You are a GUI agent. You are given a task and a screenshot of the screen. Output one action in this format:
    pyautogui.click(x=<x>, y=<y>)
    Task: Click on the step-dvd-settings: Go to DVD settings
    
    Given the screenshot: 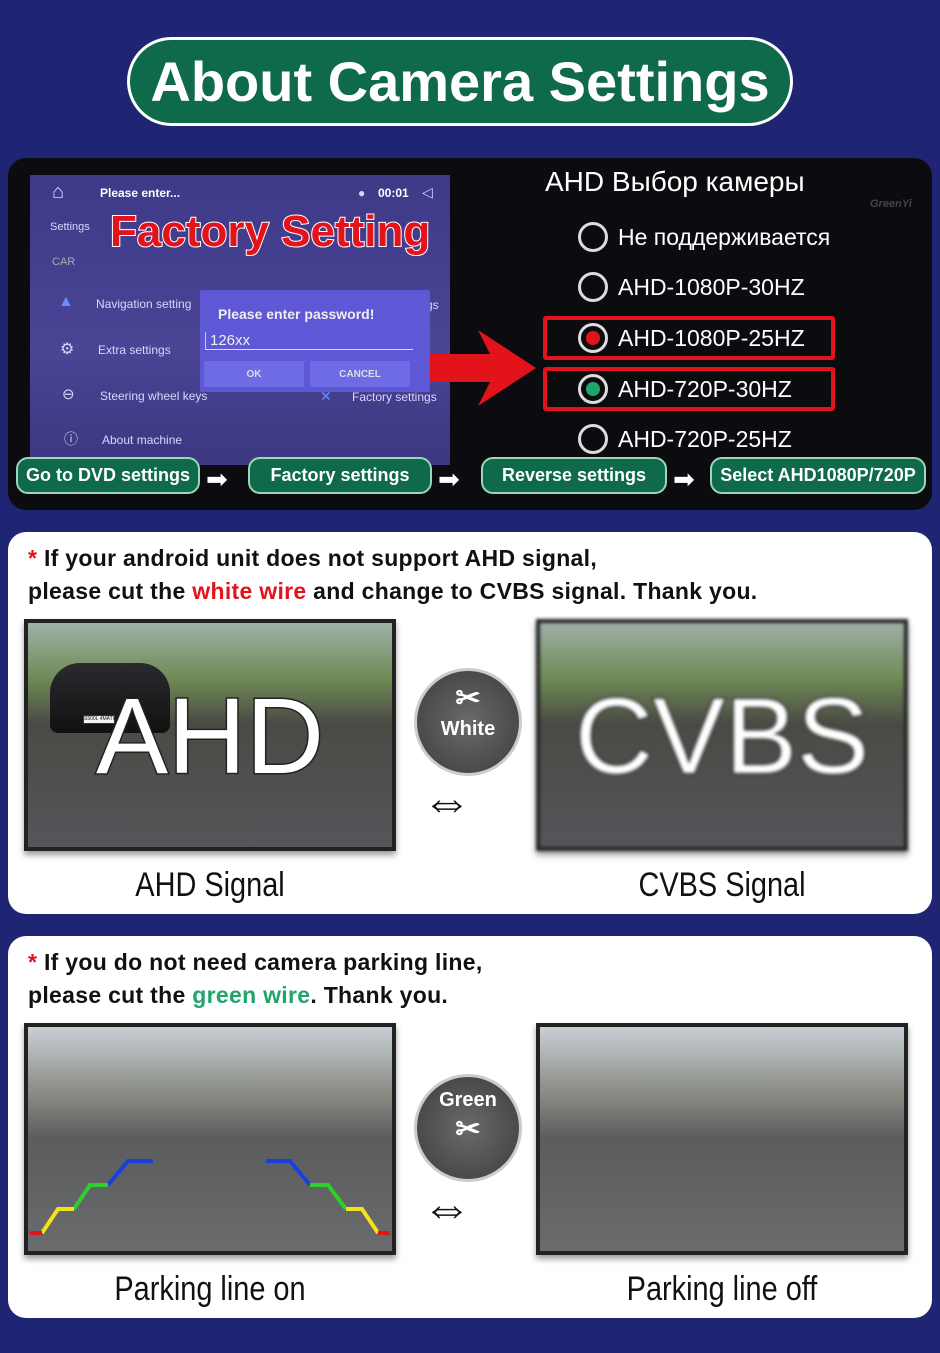 What is the action you would take?
    pyautogui.click(x=108, y=475)
    